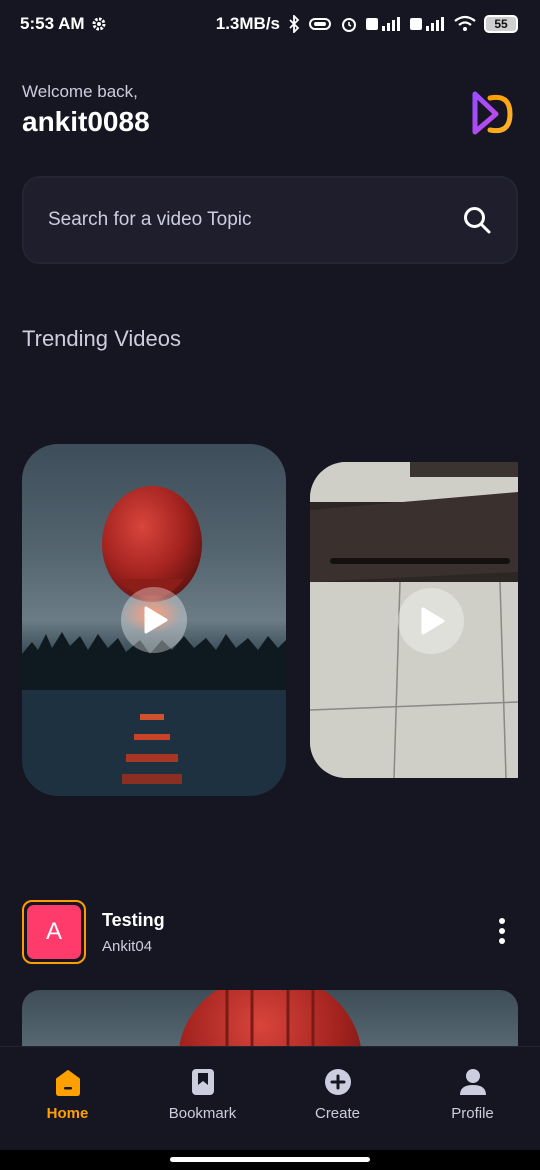  What do you see at coordinates (202, 1113) in the screenshot?
I see `tab-bookmark-label: Bookmark` at bounding box center [202, 1113].